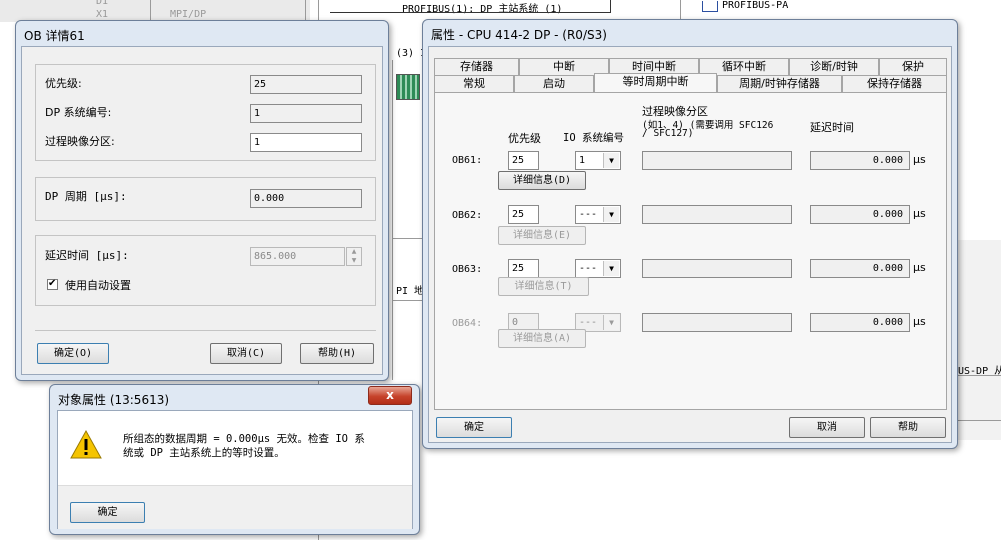 Image resolution: width=1001 pixels, height=540 pixels. Describe the element at coordinates (543, 286) in the screenshot. I see `ob63-details-button: 详细信息(T)` at that location.